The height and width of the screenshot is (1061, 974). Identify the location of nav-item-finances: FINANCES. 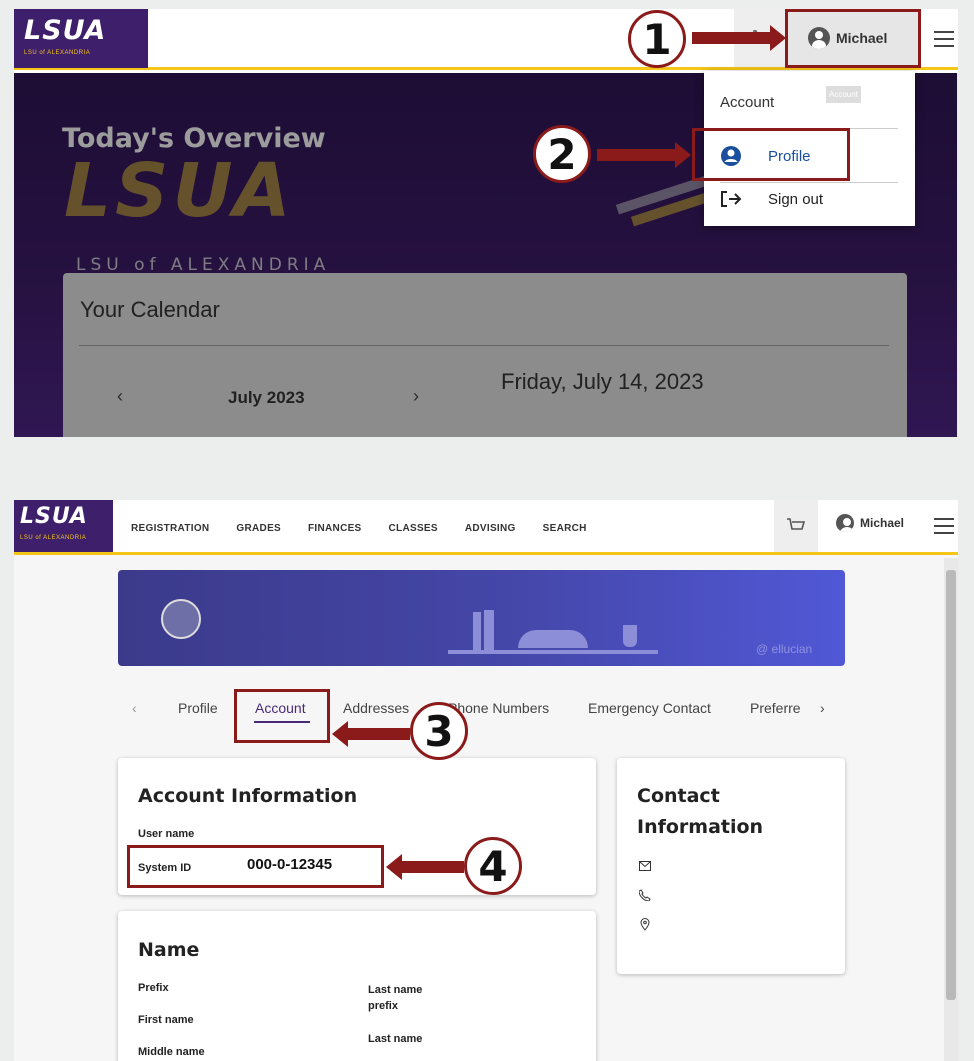
(335, 528).